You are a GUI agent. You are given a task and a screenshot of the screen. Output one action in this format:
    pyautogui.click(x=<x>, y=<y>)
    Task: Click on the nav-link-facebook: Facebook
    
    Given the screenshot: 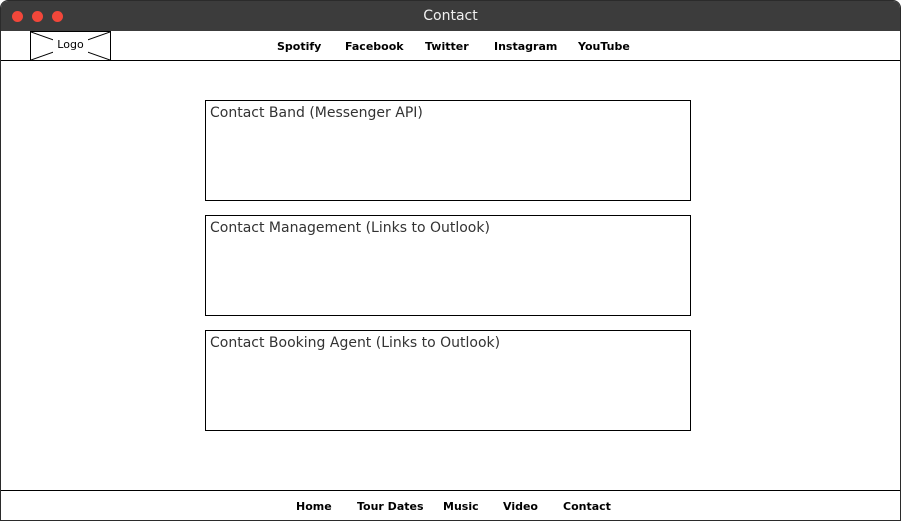 What is the action you would take?
    pyautogui.click(x=374, y=46)
    